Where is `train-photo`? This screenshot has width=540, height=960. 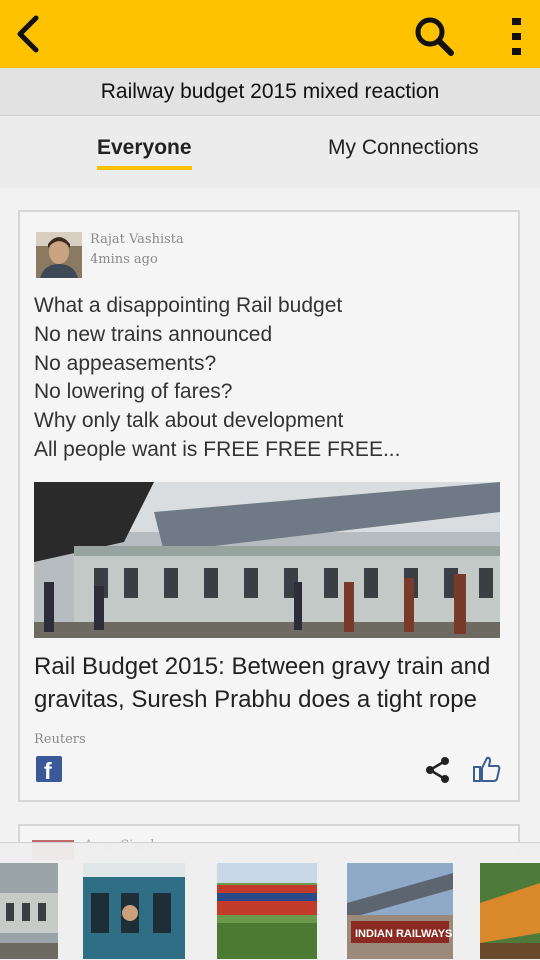 train-photo is located at coordinates (267, 560).